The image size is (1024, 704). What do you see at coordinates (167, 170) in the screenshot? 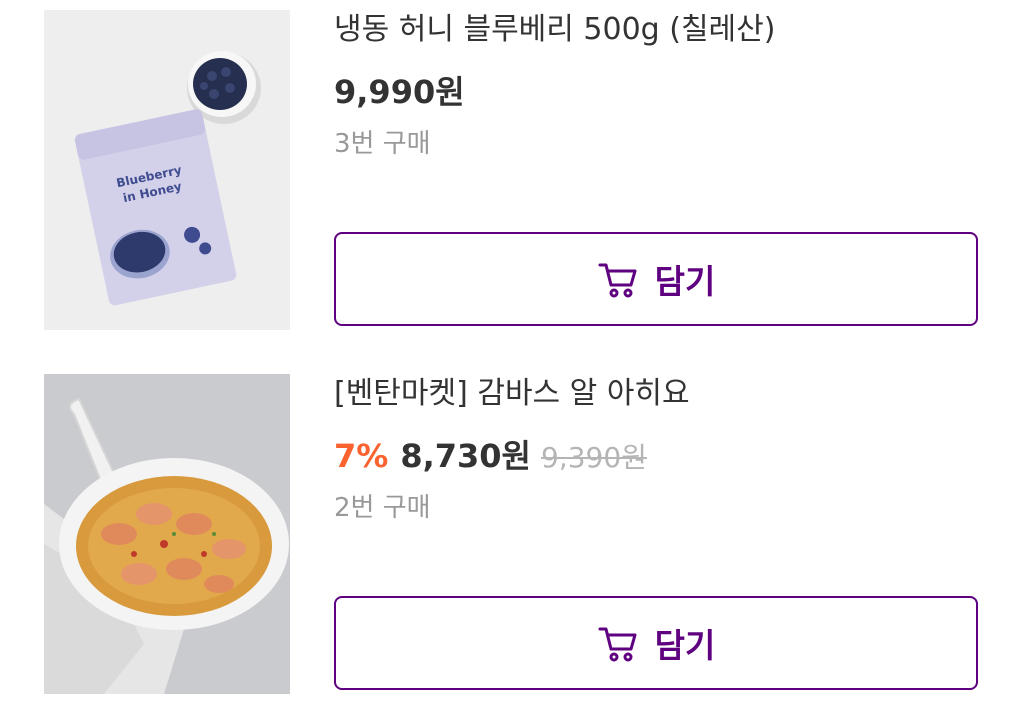
I see `product-image-blueberry: Blueberry in Honey` at bounding box center [167, 170].